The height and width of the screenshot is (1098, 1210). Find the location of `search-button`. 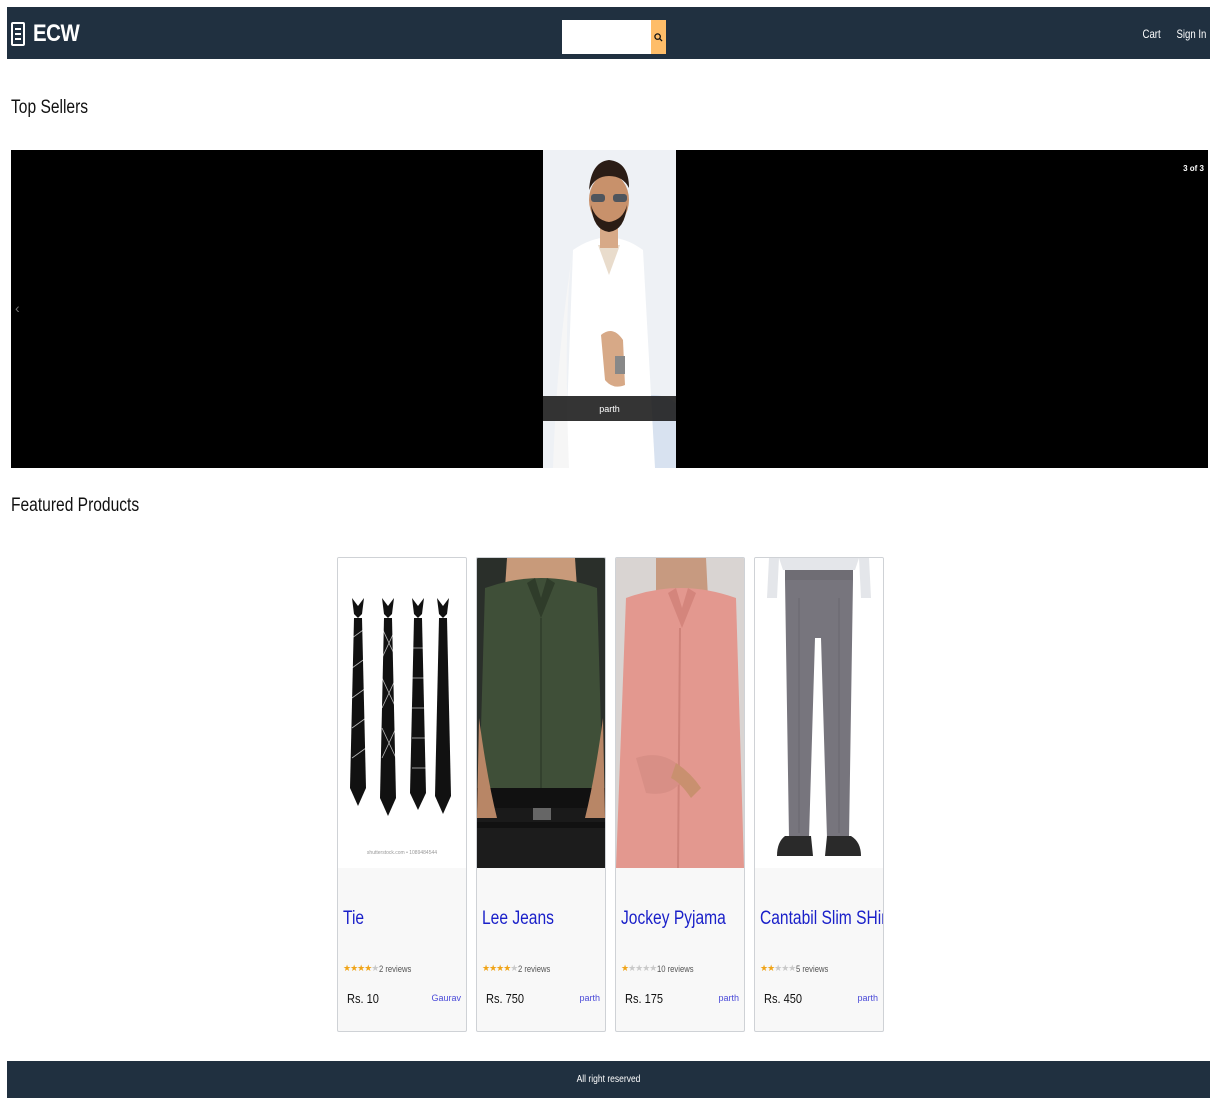

search-button is located at coordinates (658, 37).